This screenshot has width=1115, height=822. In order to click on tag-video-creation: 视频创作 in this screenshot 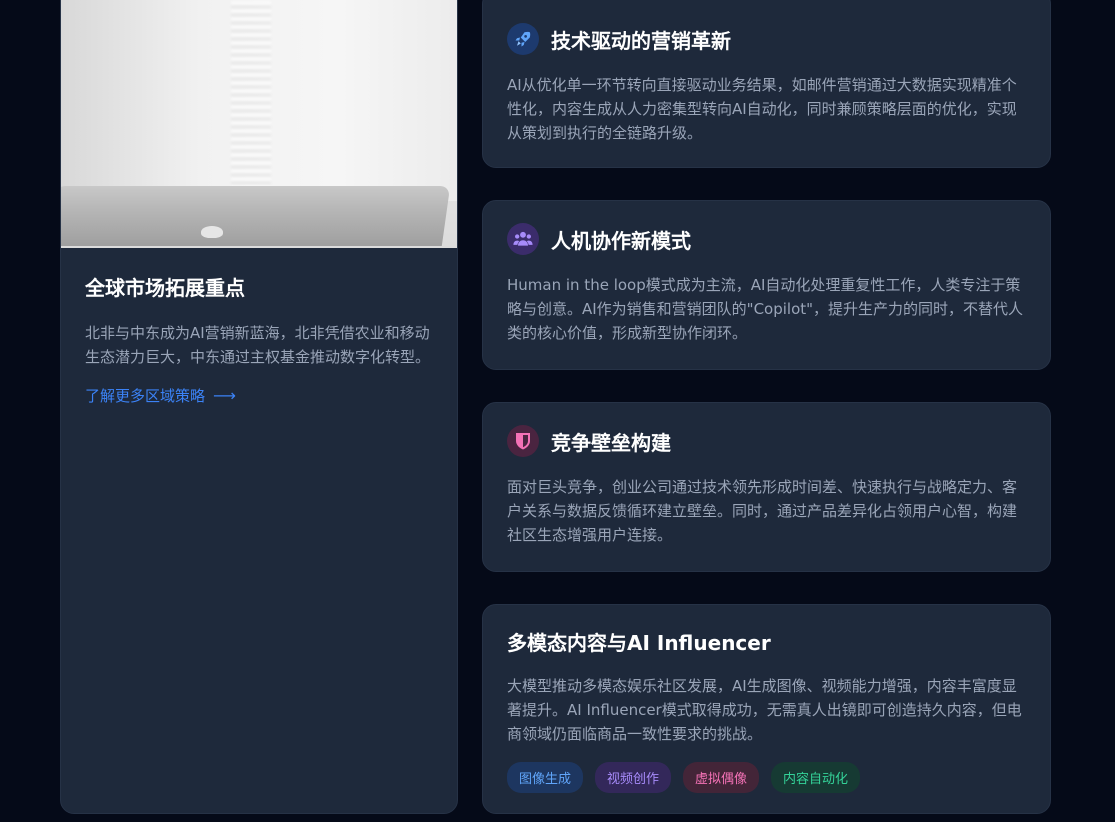, I will do `click(633, 777)`.